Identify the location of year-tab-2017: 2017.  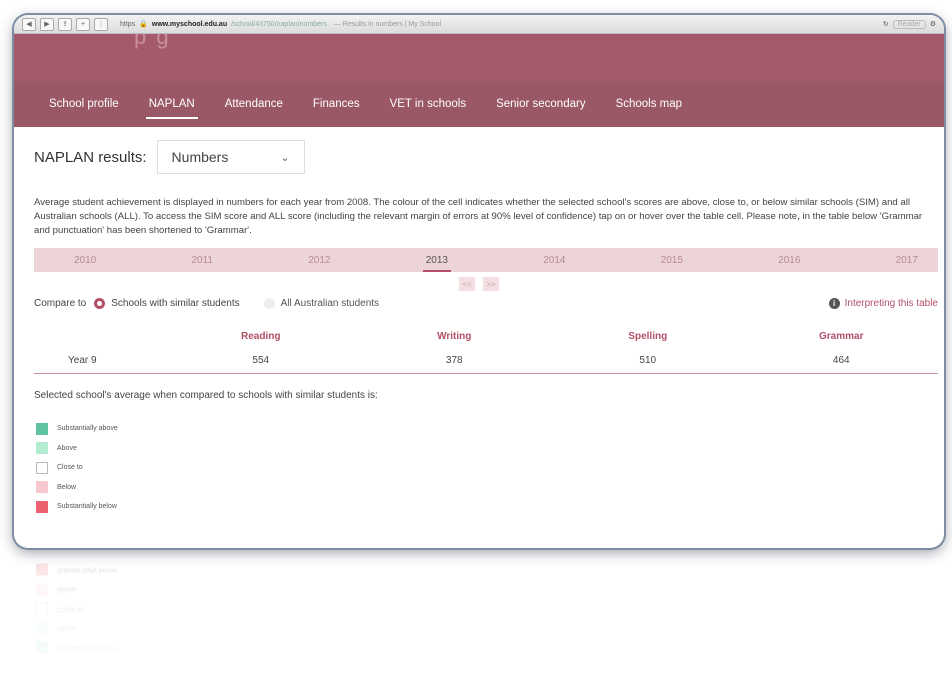
(907, 260).